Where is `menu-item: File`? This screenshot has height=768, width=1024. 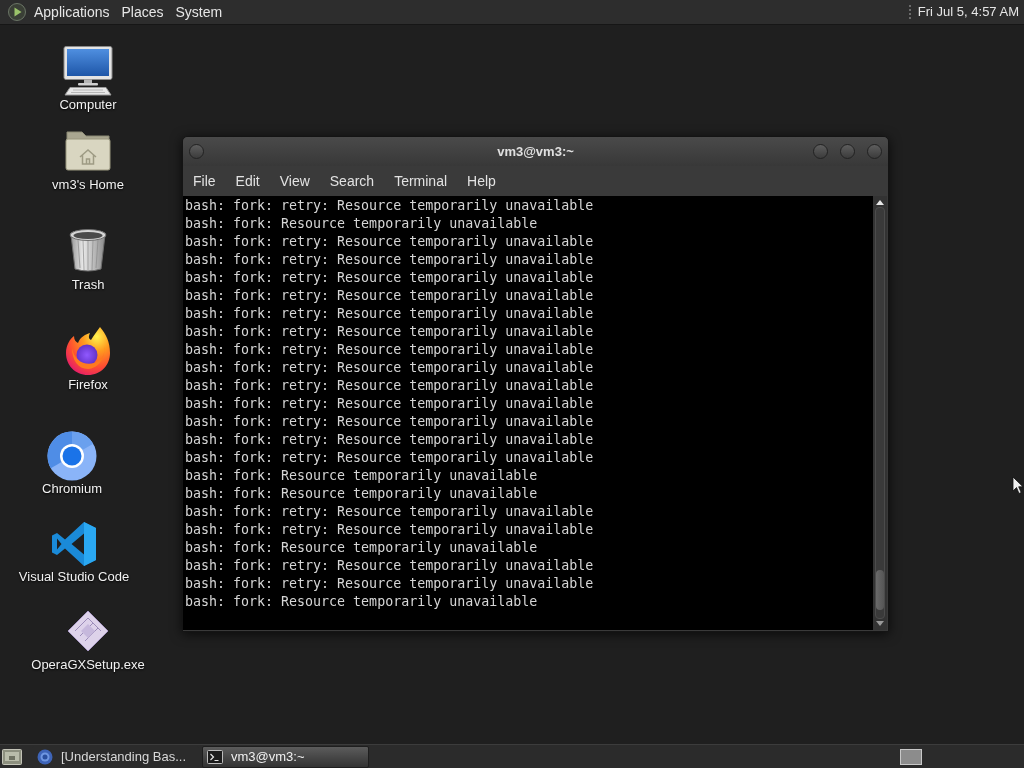
menu-item: File is located at coordinates (204, 181).